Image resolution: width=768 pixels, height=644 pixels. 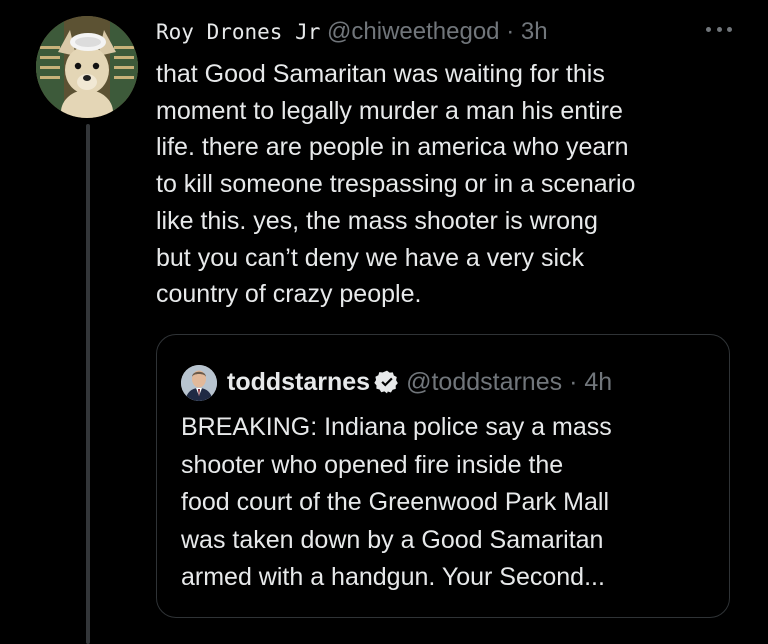 I want to click on quoted-tweet-header: toddstarnes @toddstarnes · 4h, so click(x=419, y=382).